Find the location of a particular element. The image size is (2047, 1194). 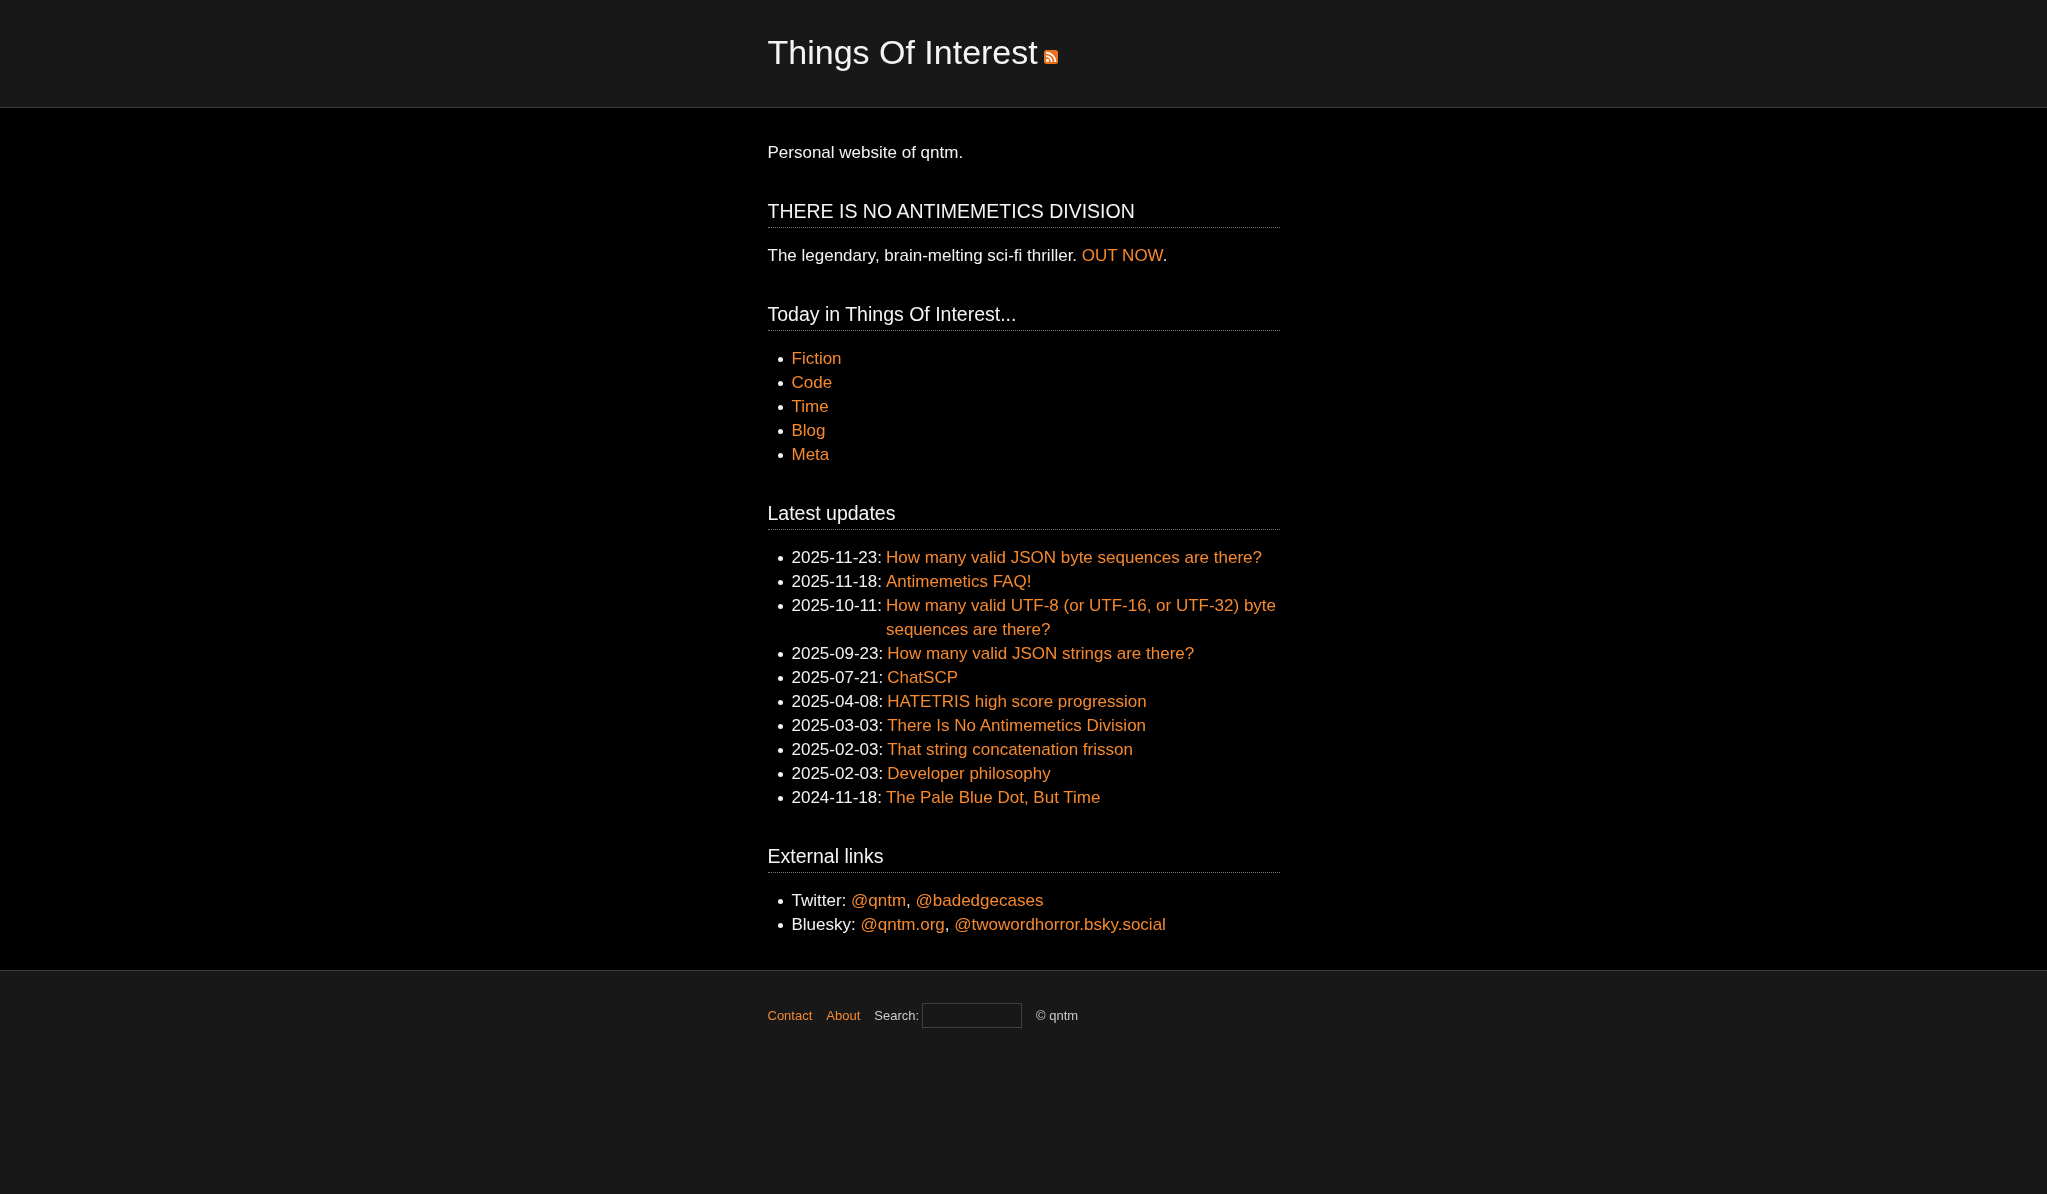

update-link: There Is No Antimemetics Division is located at coordinates (1017, 726).